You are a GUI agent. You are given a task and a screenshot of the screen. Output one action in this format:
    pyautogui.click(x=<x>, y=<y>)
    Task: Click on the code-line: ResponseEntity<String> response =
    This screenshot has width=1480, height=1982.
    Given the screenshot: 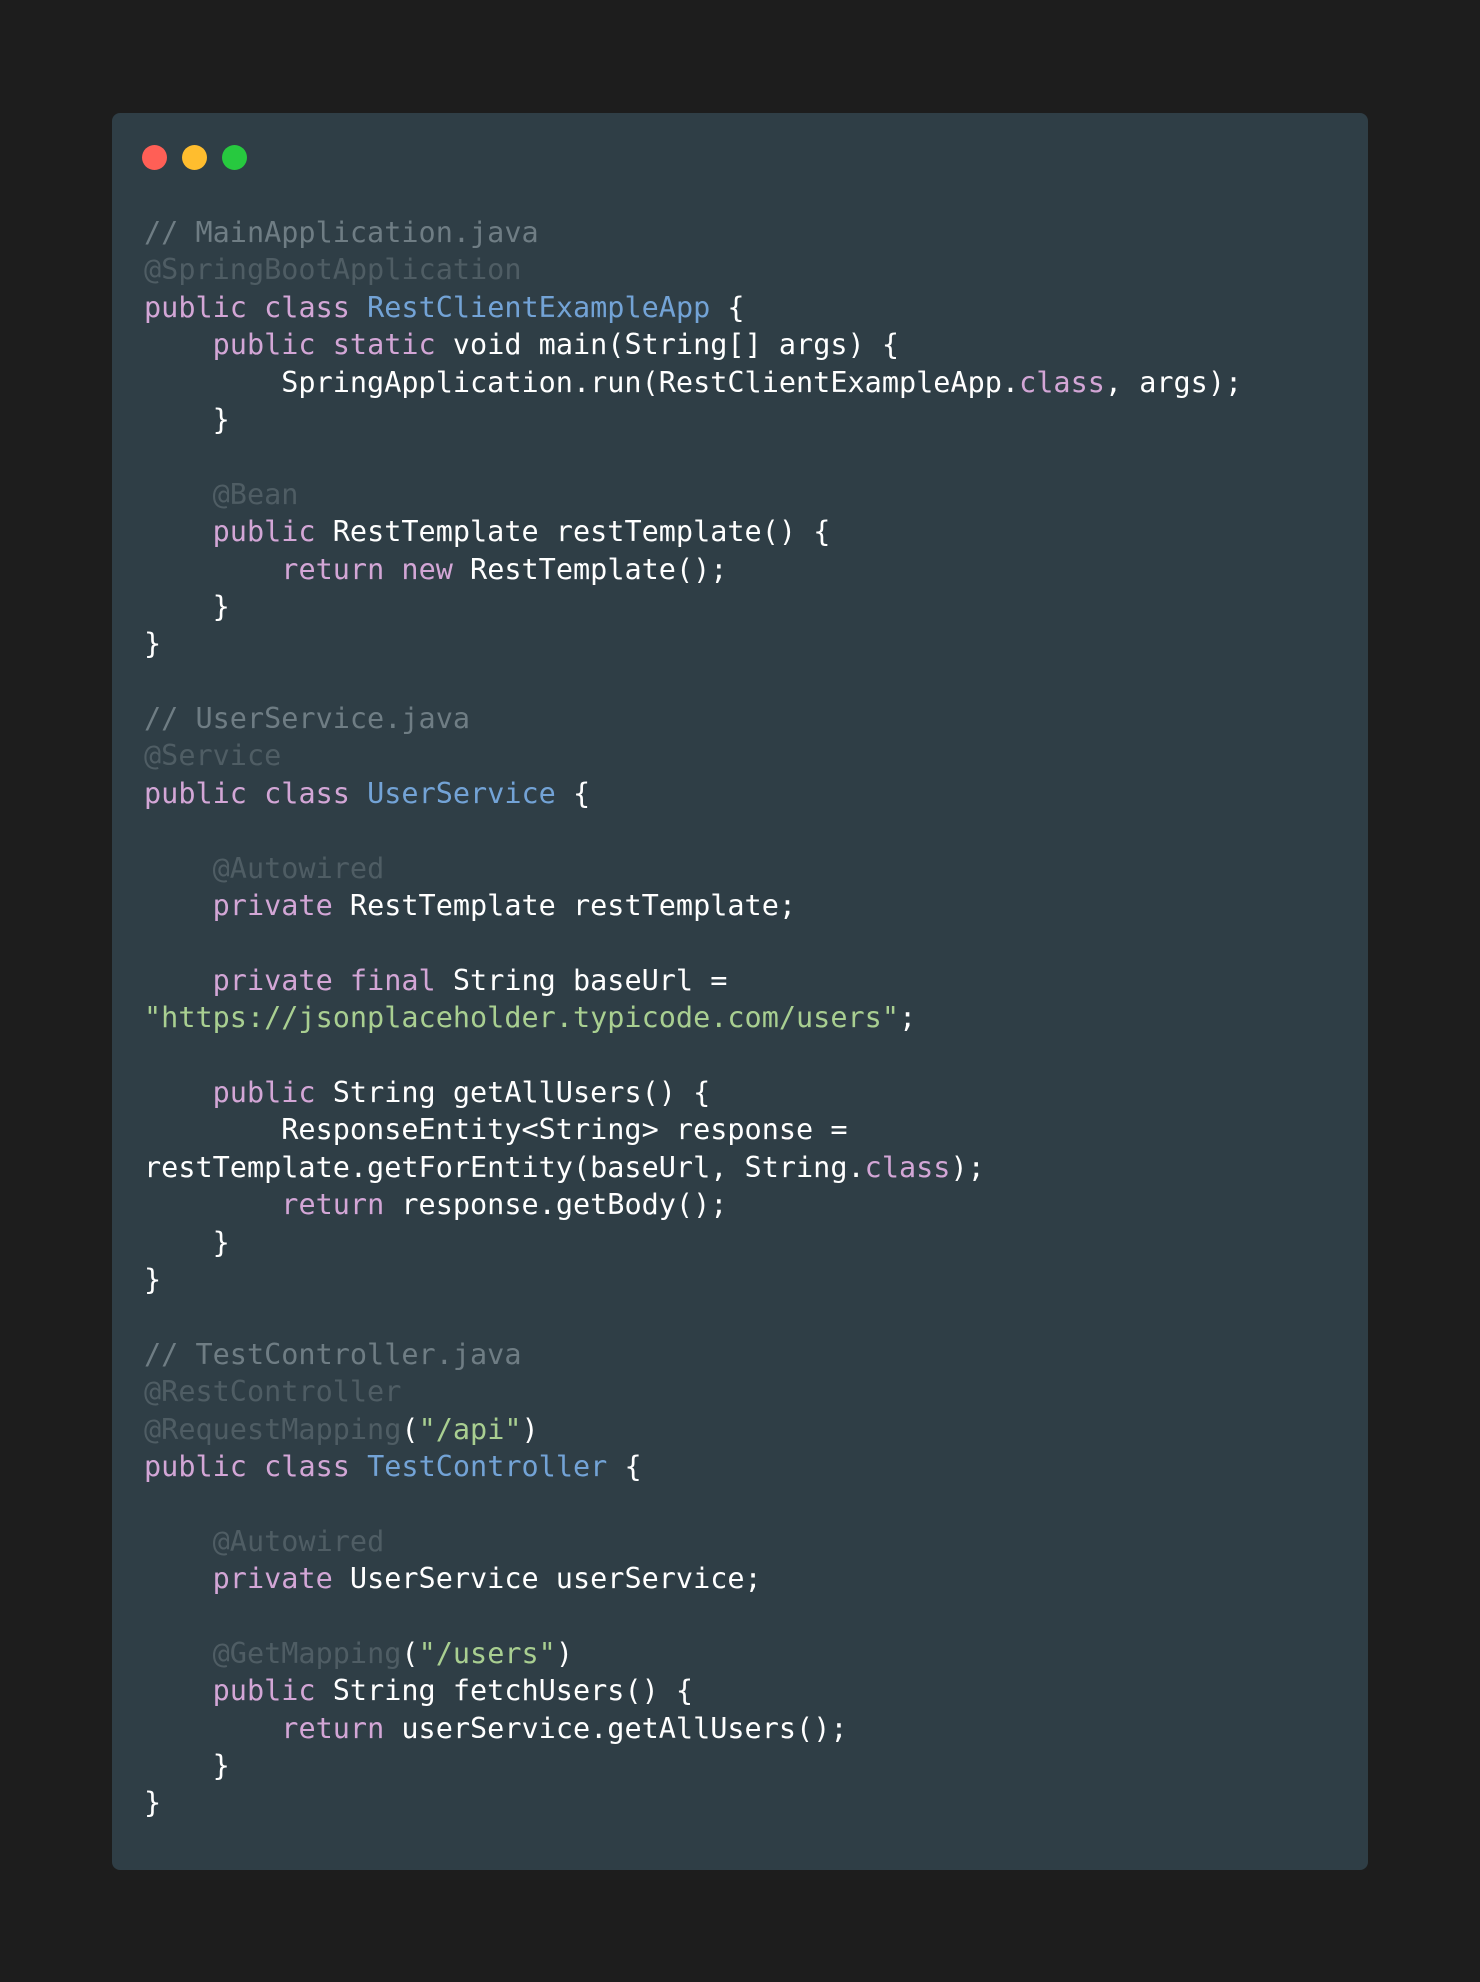 What is the action you would take?
    pyautogui.click(x=693, y=1129)
    